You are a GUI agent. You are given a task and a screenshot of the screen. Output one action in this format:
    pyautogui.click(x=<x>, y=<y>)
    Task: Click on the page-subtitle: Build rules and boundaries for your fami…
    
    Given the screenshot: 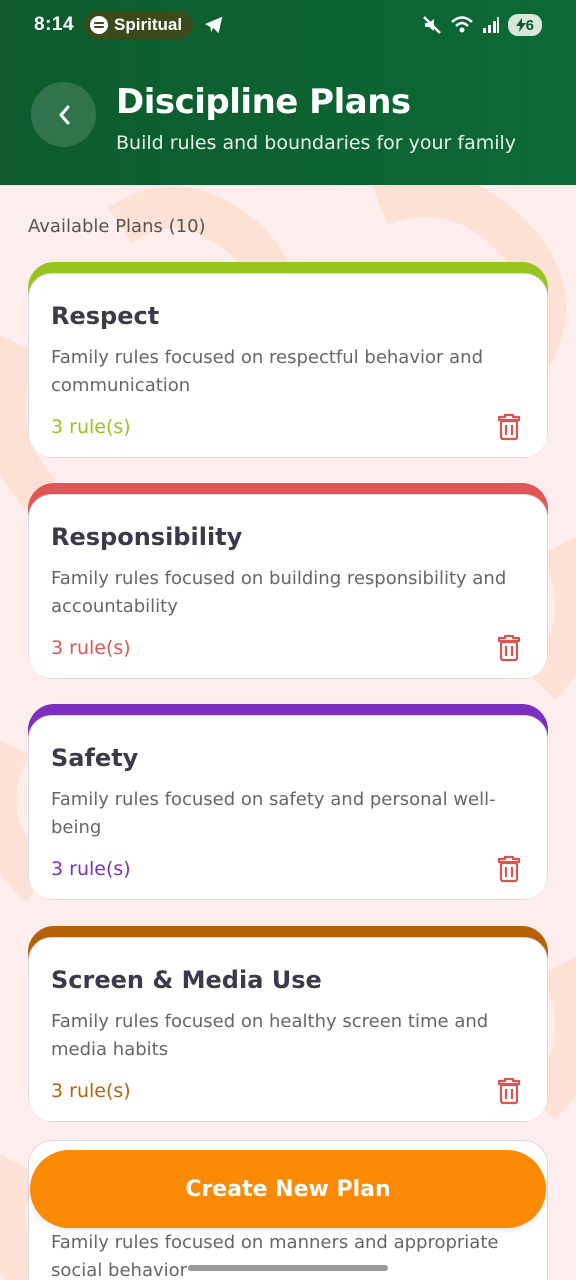 What is the action you would take?
    pyautogui.click(x=316, y=143)
    